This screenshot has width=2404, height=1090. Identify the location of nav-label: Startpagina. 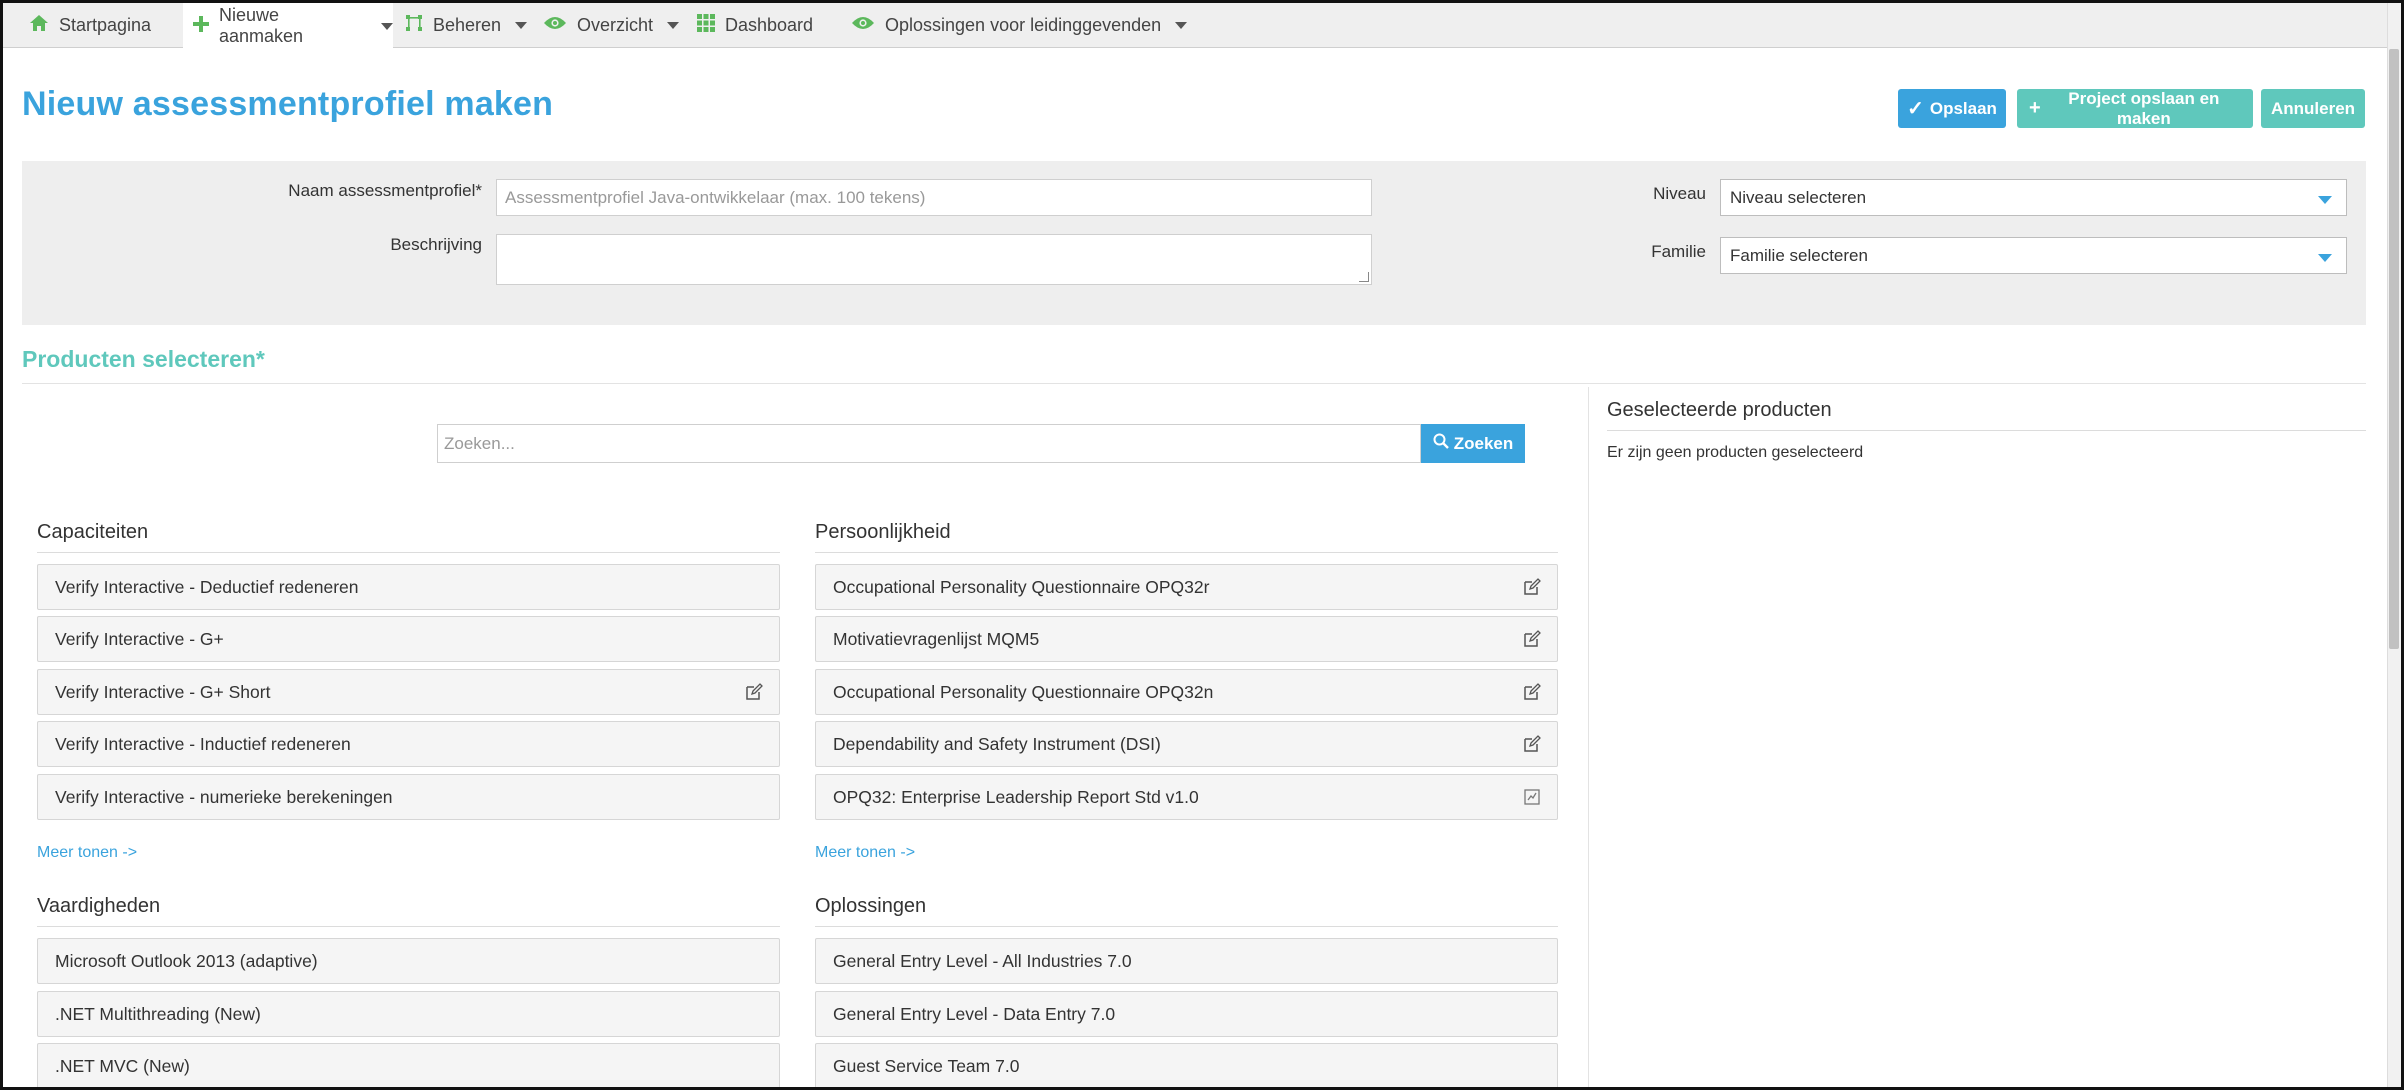
(105, 25).